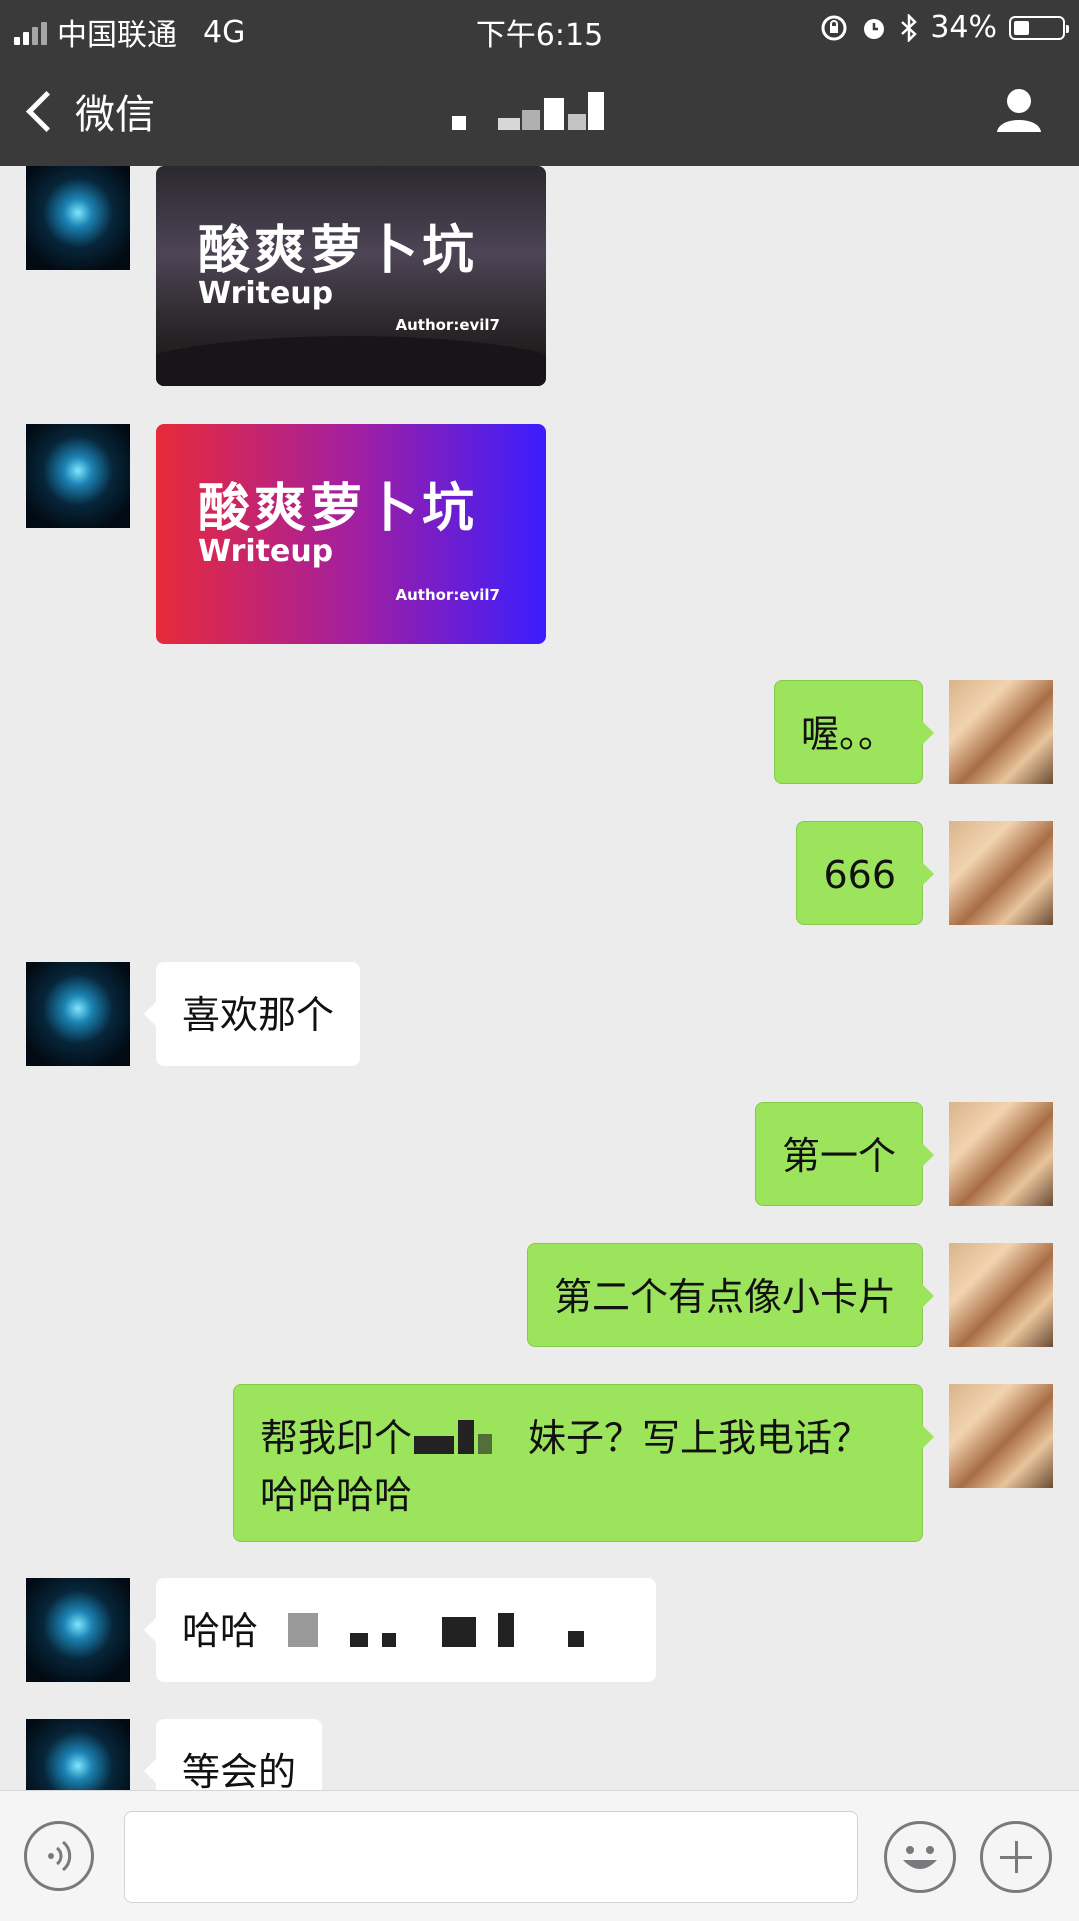  I want to click on message-bubble-outgoing: 喔。。, so click(854, 732).